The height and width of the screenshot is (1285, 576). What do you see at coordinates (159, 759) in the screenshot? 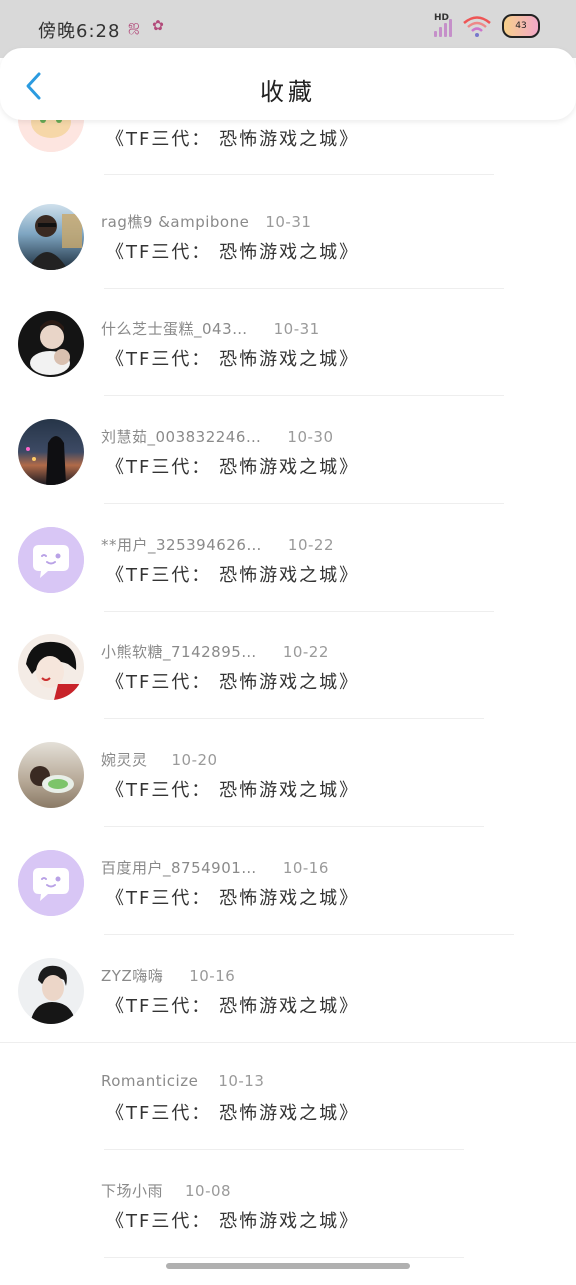
I see `item-meta: 婉灵灵 10-20` at bounding box center [159, 759].